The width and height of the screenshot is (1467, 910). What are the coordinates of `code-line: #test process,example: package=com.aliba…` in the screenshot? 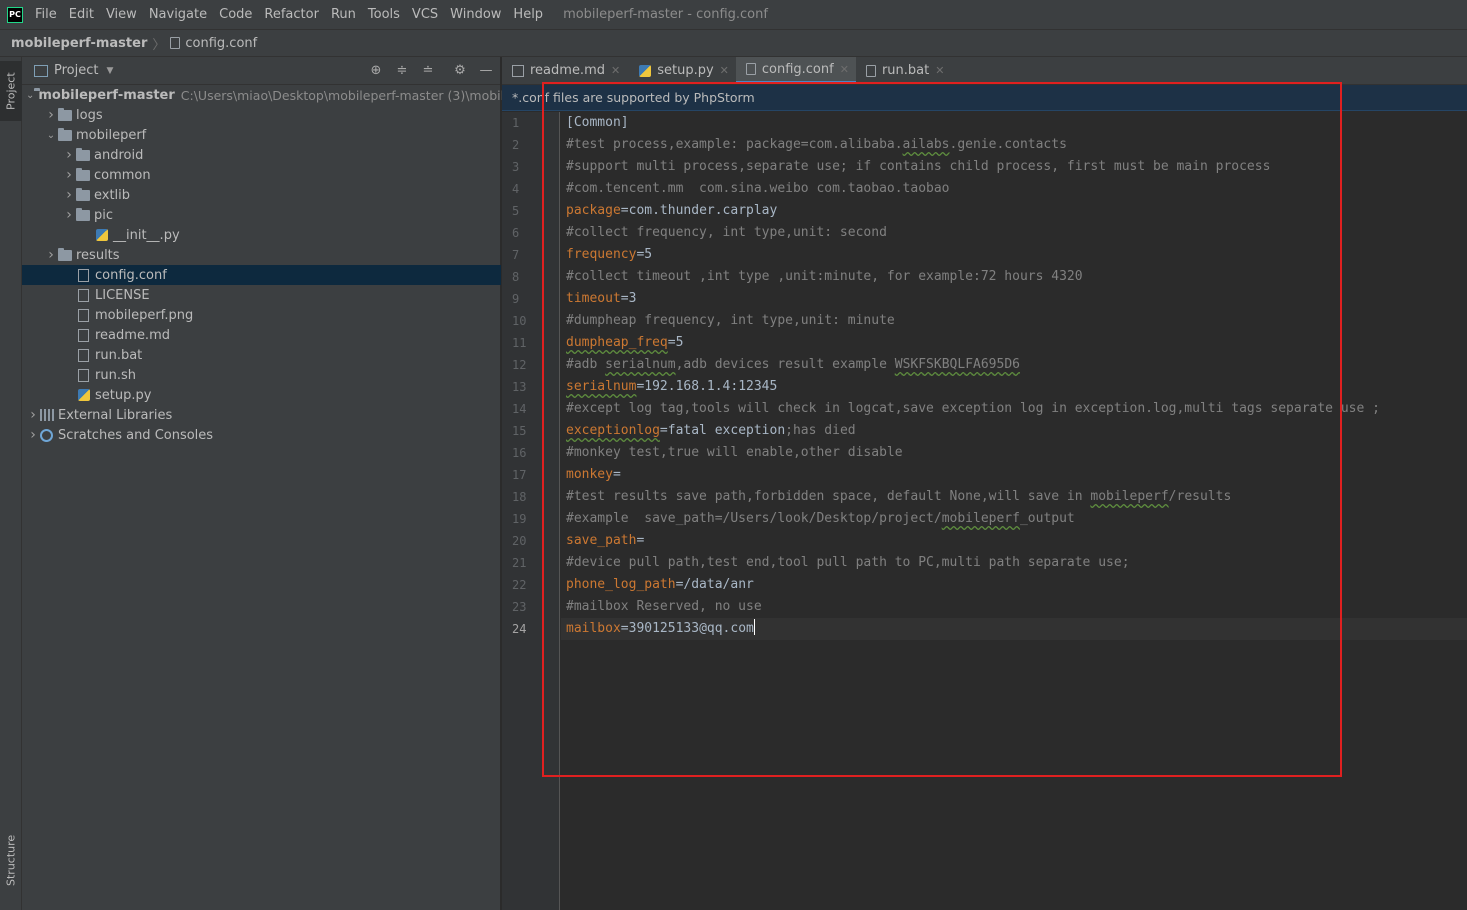 It's located at (1014, 145).